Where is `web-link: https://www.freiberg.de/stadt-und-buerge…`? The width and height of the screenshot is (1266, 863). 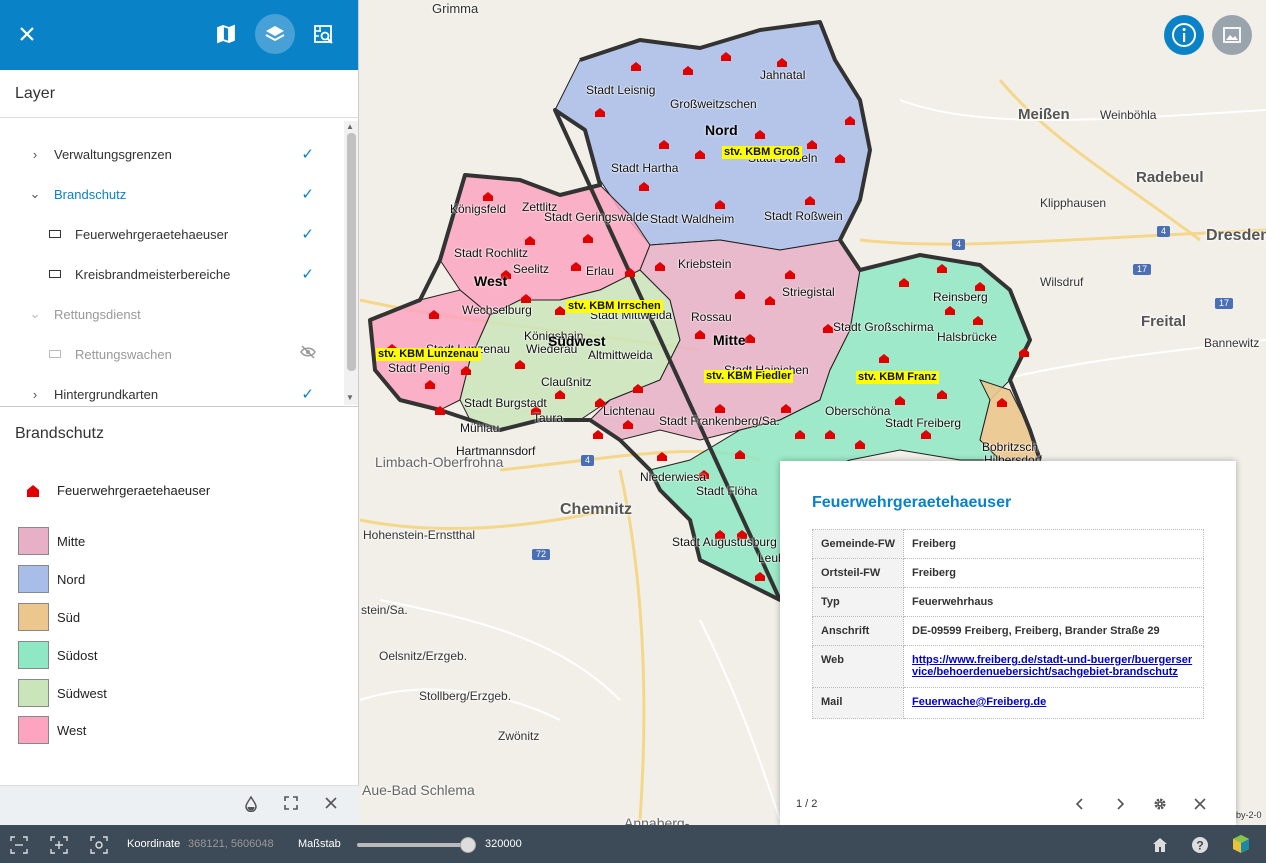 web-link: https://www.freiberg.de/stadt-und-buerge… is located at coordinates (1052, 666).